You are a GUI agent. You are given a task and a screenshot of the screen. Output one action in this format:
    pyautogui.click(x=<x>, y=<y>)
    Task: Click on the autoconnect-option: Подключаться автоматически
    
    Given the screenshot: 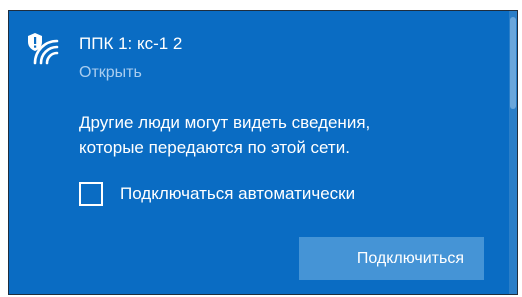 What is the action you would take?
    pyautogui.click(x=217, y=194)
    